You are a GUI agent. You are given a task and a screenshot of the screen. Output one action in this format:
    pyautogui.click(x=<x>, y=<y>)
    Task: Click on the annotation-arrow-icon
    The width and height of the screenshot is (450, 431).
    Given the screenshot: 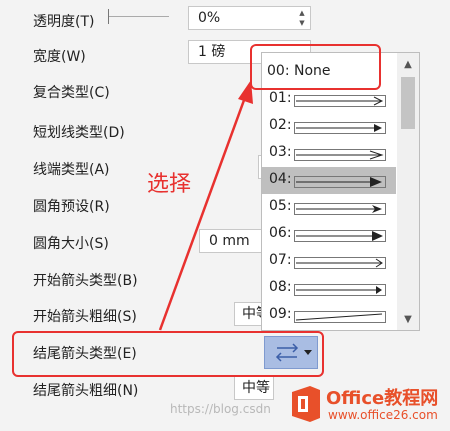 What is the action you would take?
    pyautogui.click(x=205, y=205)
    